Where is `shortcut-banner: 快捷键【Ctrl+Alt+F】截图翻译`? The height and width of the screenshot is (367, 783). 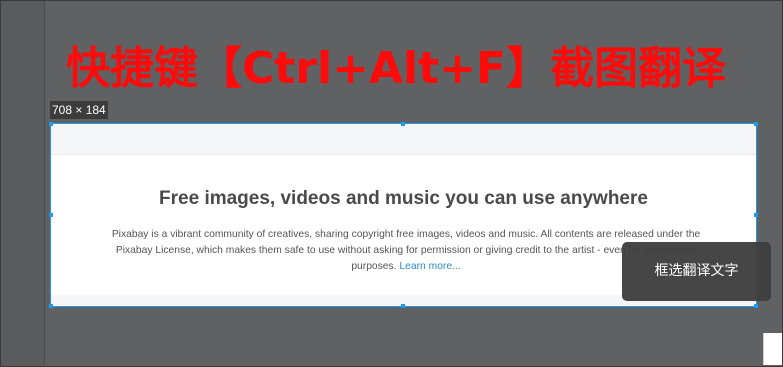
shortcut-banner: 快捷键【Ctrl+Alt+F】截图翻译 is located at coordinates (396, 68).